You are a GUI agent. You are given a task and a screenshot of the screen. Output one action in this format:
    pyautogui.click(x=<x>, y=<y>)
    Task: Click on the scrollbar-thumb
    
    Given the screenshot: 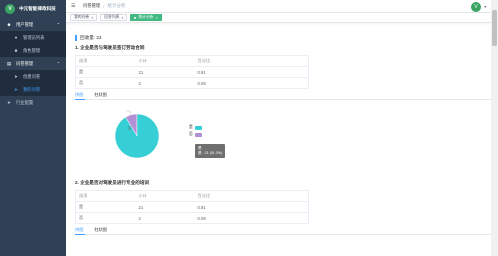 What is the action you would take?
    pyautogui.click(x=494, y=28)
    